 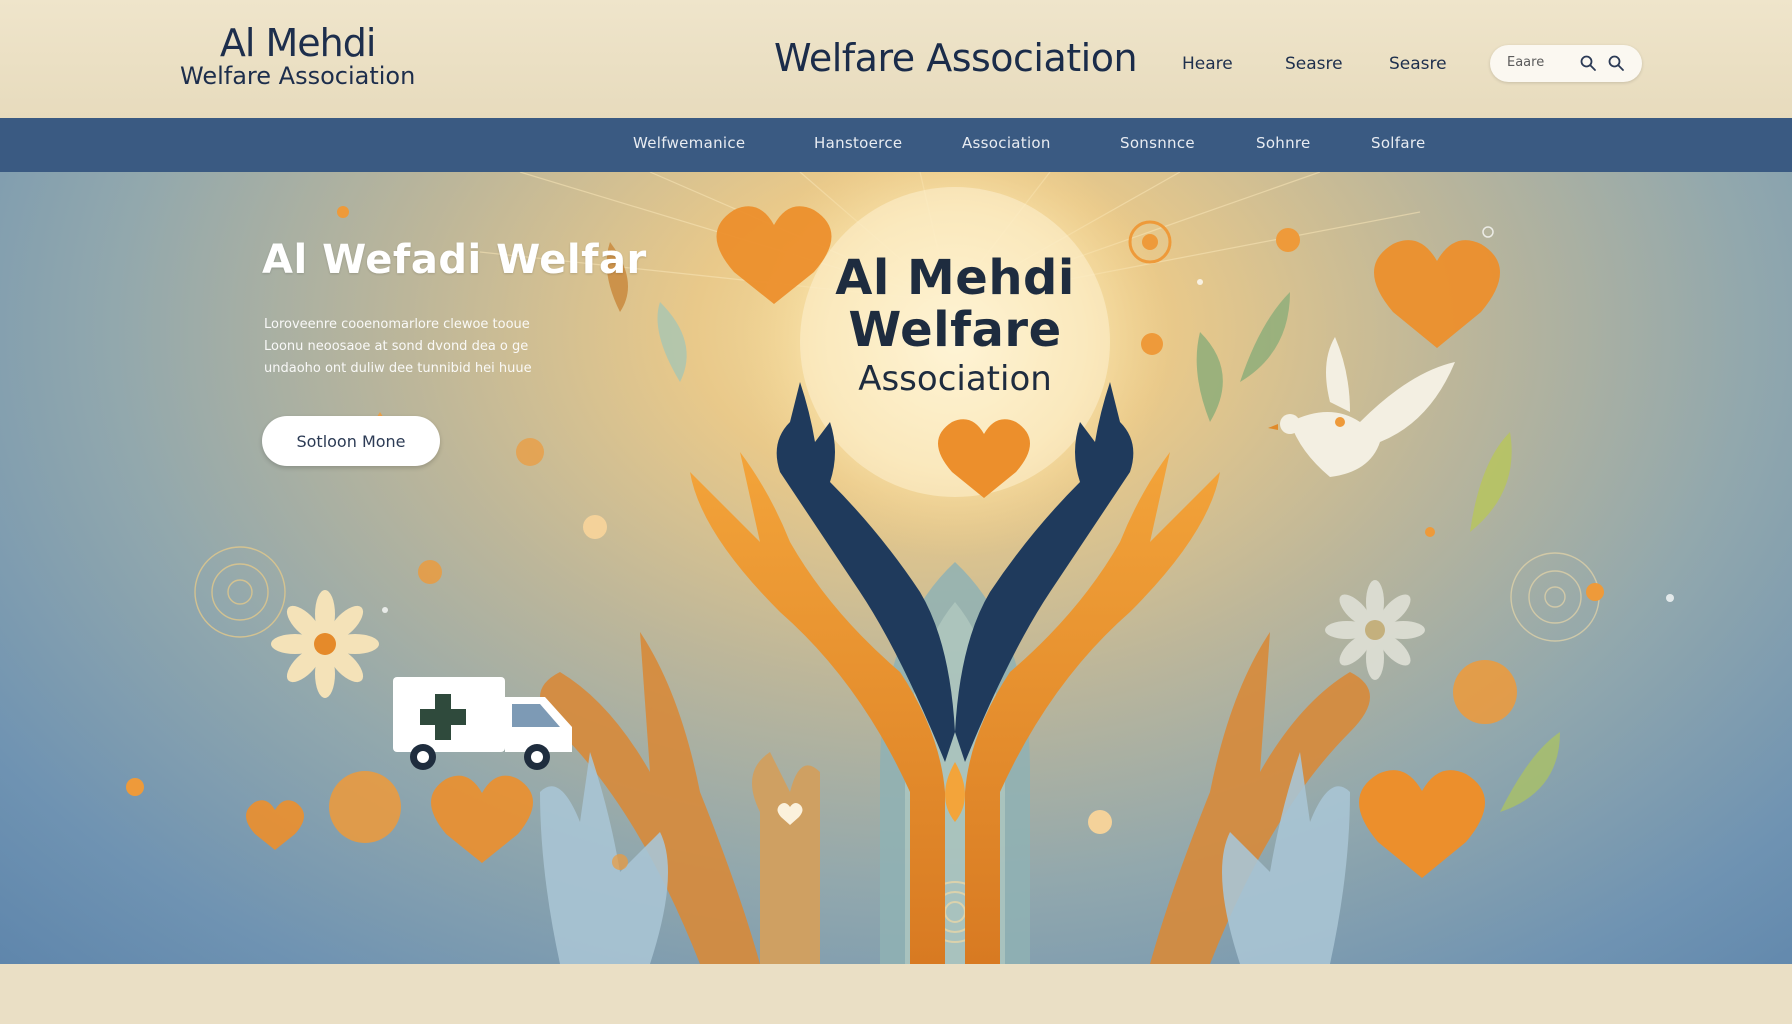 I want to click on site-logo: Al Mehdi Welfare Association, so click(x=297, y=56).